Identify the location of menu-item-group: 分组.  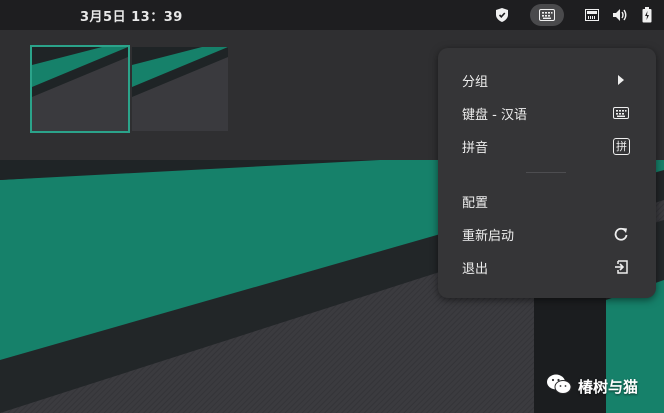
(547, 80).